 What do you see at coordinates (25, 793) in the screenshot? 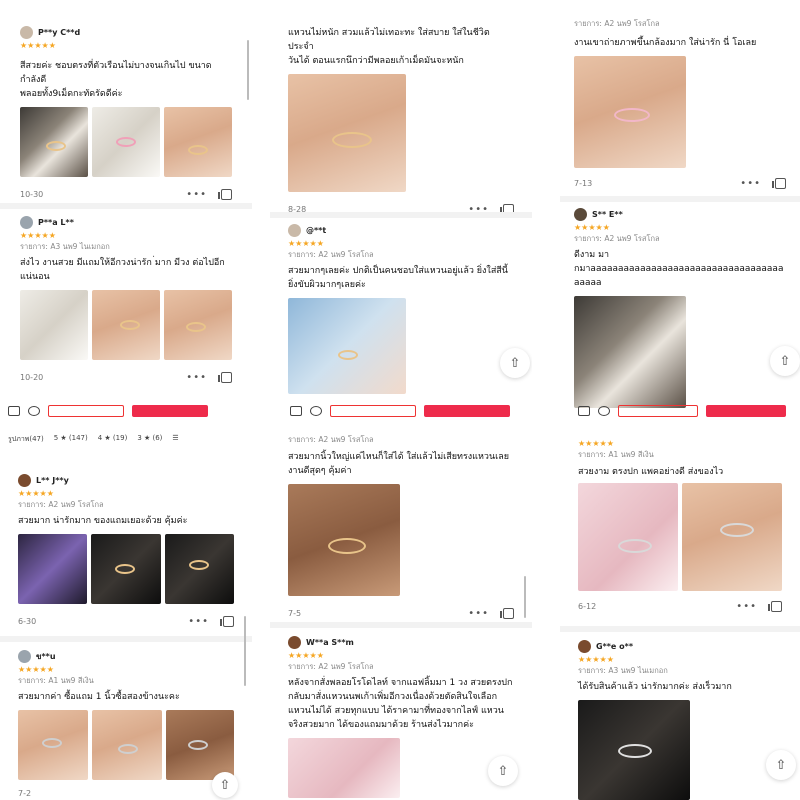
I see `review-date: 7-2` at bounding box center [25, 793].